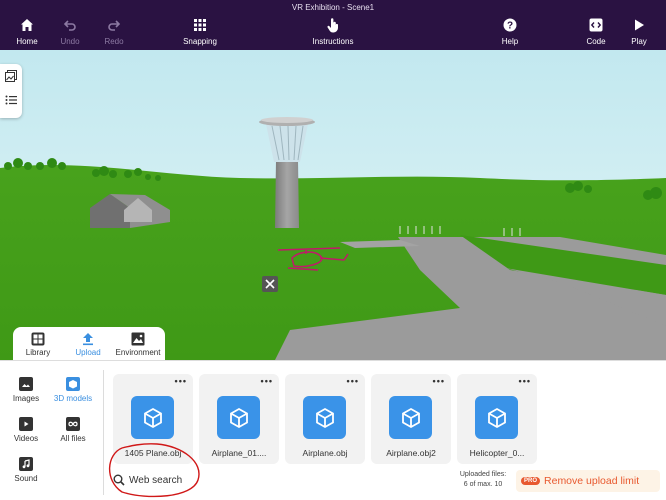 Image resolution: width=666 pixels, height=500 pixels. What do you see at coordinates (483, 474) in the screenshot?
I see `upload-count-title: Uploaded files:` at bounding box center [483, 474].